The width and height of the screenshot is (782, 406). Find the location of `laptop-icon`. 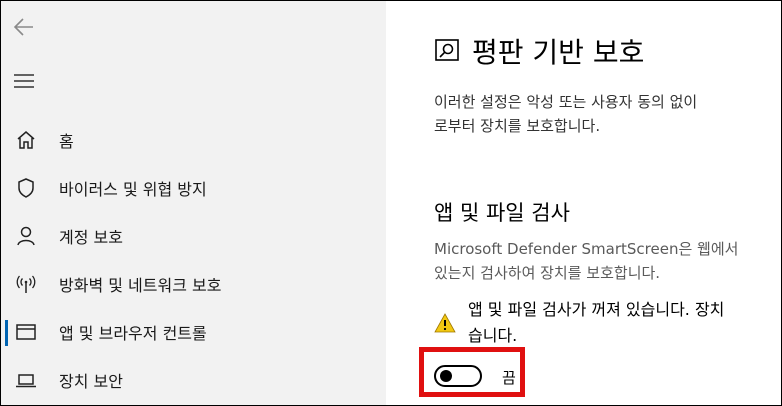

laptop-icon is located at coordinates (26, 381).